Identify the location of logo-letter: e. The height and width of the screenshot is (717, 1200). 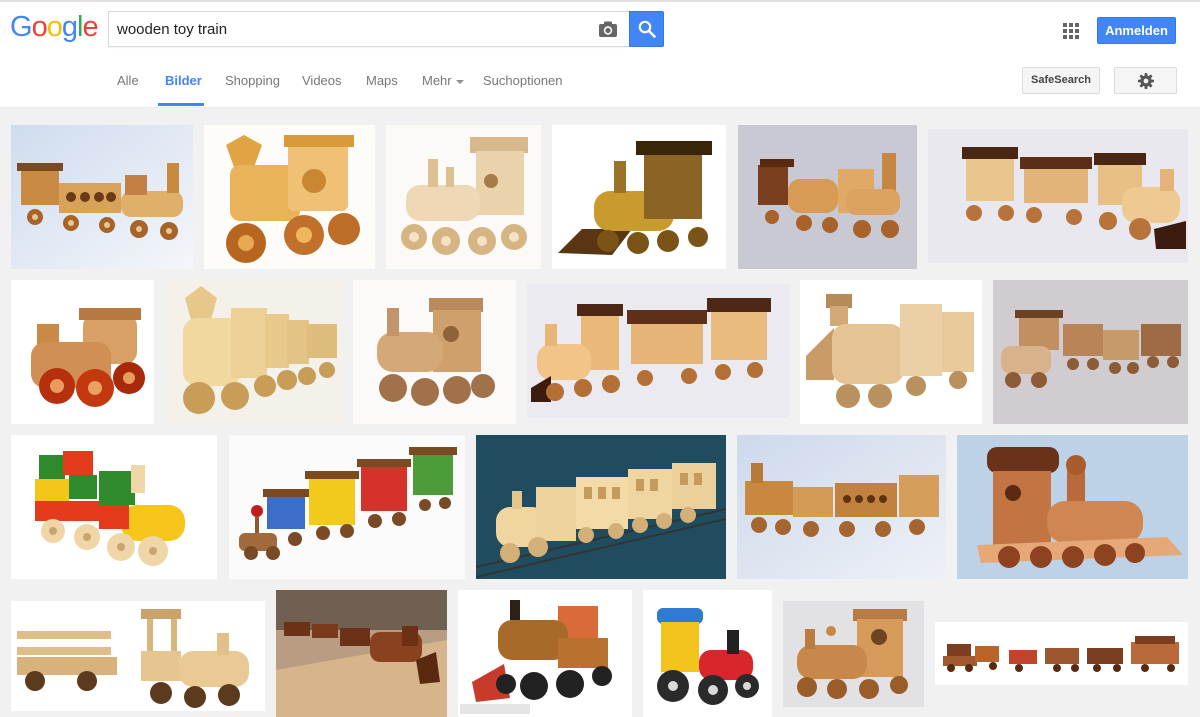
(90, 27).